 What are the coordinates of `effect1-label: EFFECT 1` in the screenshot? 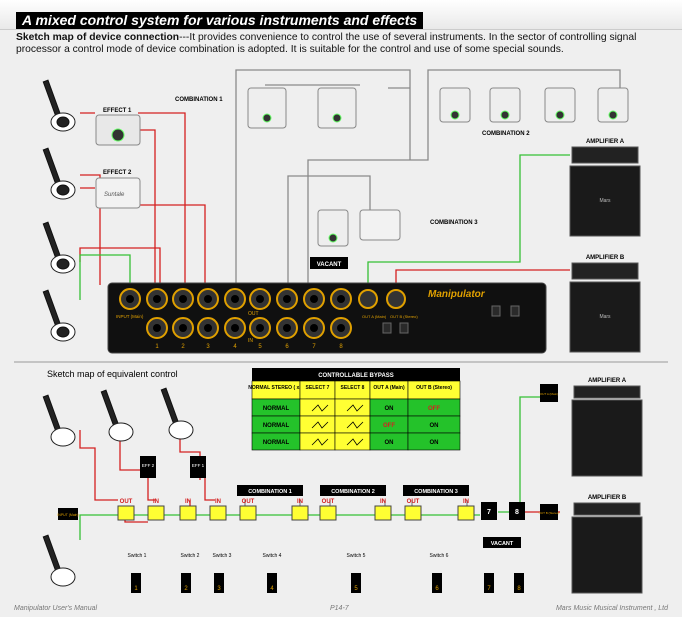 It's located at (117, 111).